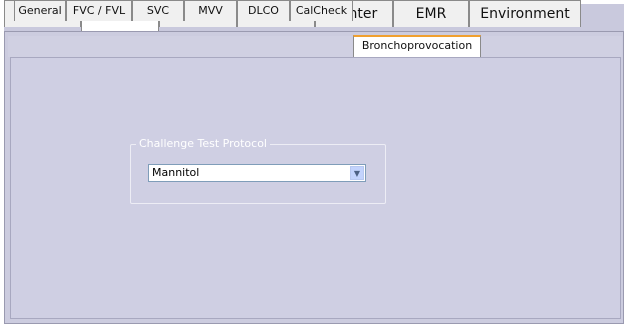 This screenshot has width=624, height=324. What do you see at coordinates (210, 10) in the screenshot?
I see `subtab-mvv: MVV` at bounding box center [210, 10].